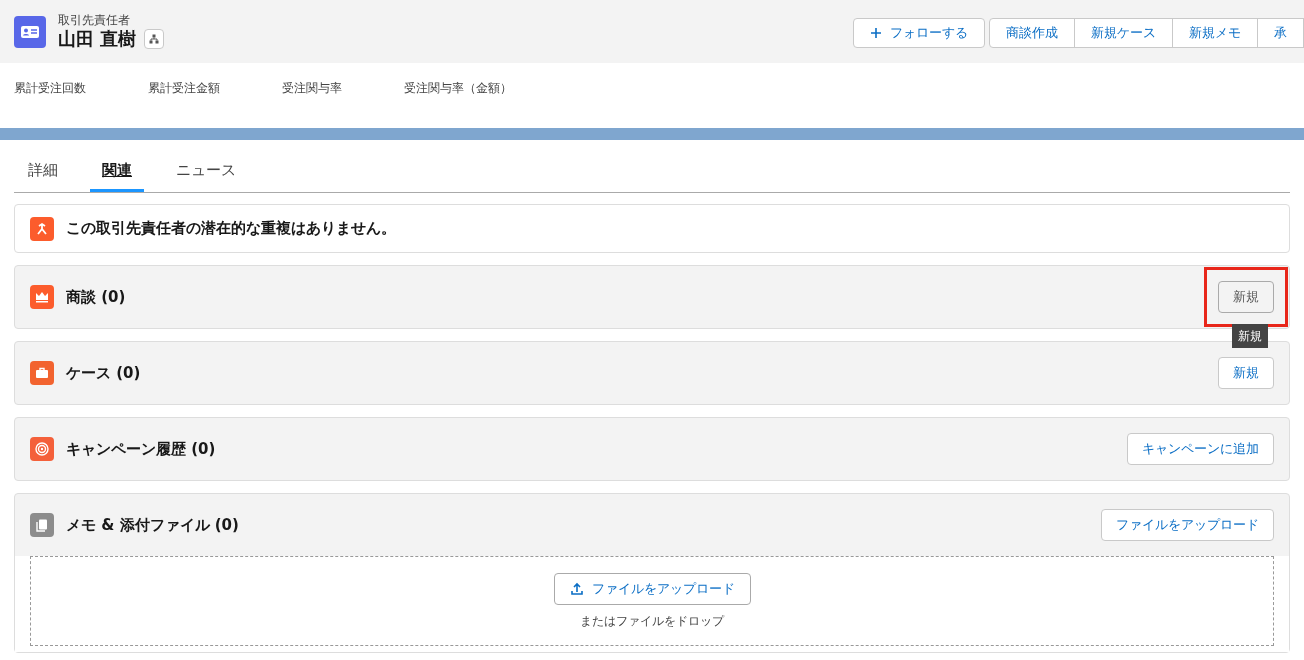 This screenshot has width=1304, height=660. I want to click on follow-button: フォローする, so click(919, 32).